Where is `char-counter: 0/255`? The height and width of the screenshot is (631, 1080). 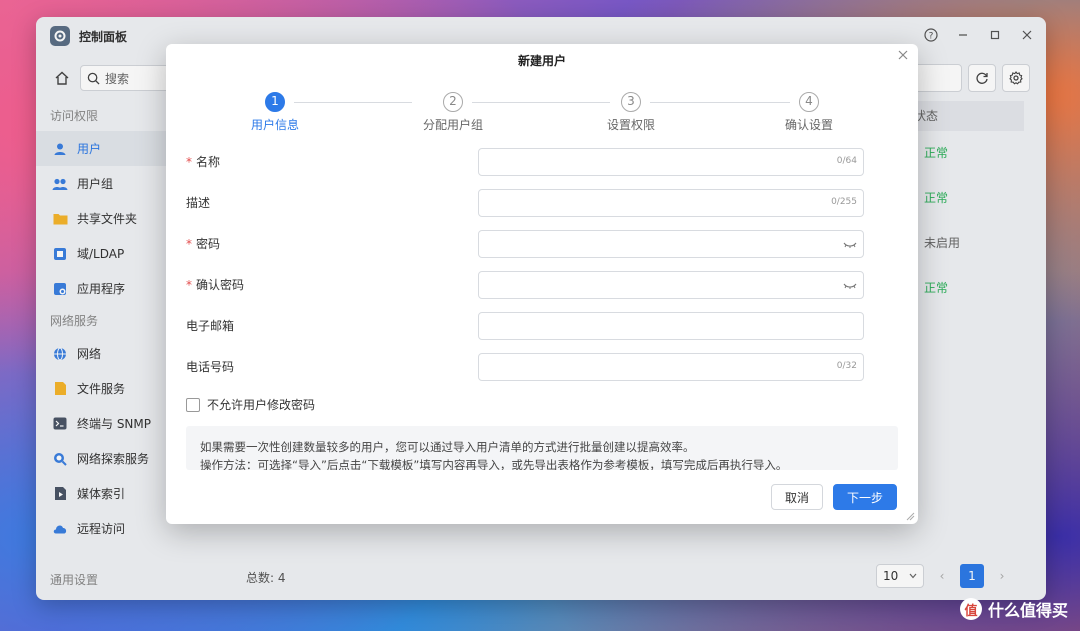 char-counter: 0/255 is located at coordinates (844, 202).